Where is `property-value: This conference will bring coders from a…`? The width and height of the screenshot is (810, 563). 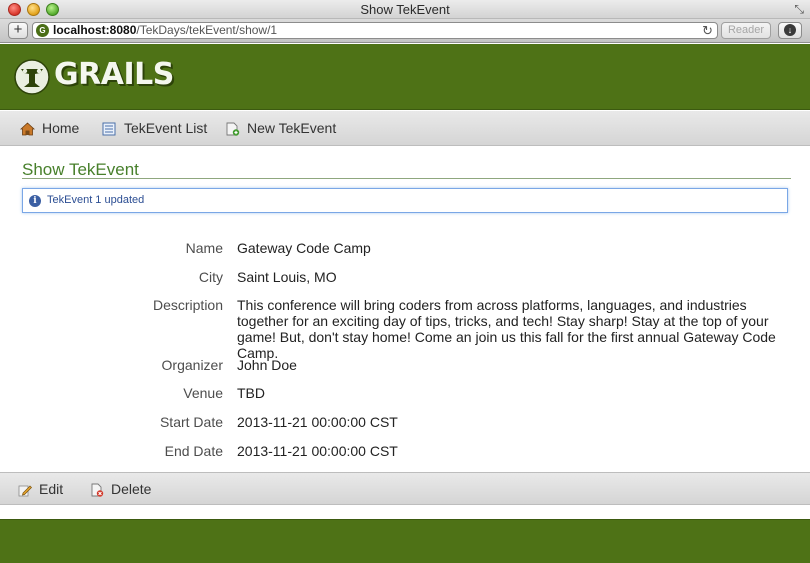 property-value: This conference will bring coders from a… is located at coordinates (506, 329).